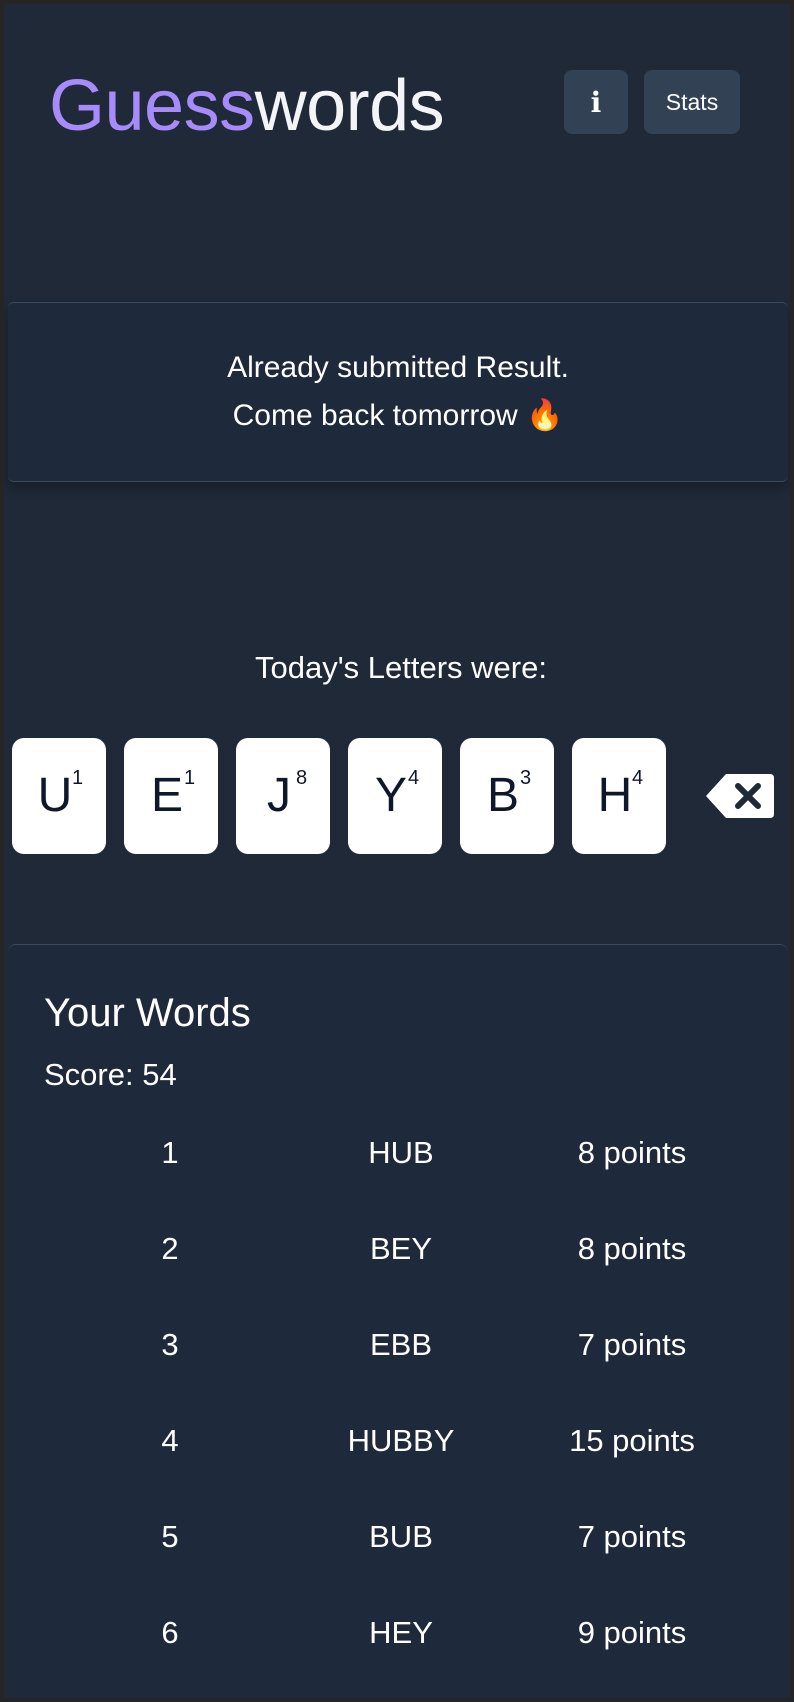 This screenshot has width=794, height=1702. Describe the element at coordinates (170, 1344) in the screenshot. I see `word-index: 3` at that location.